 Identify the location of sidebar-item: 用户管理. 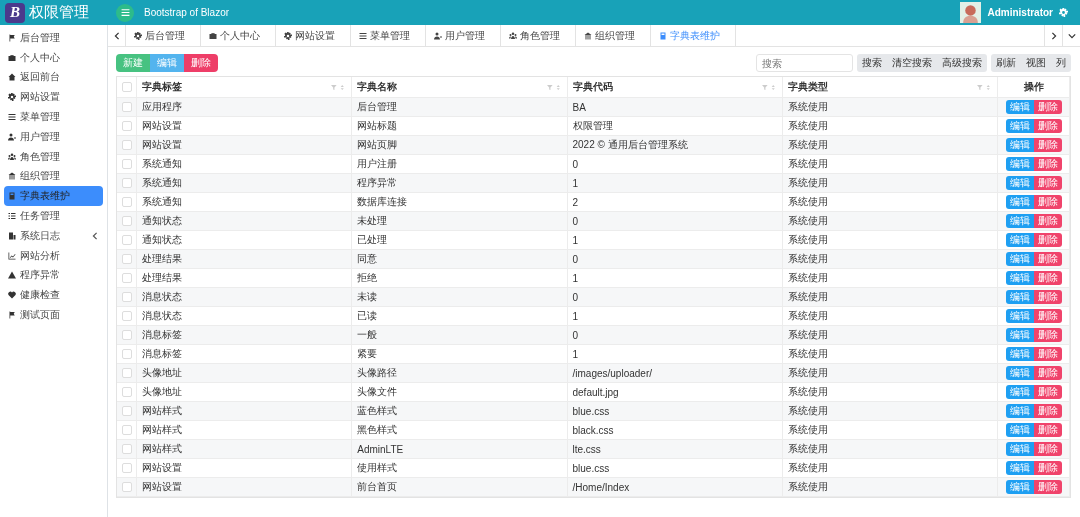
(53, 137).